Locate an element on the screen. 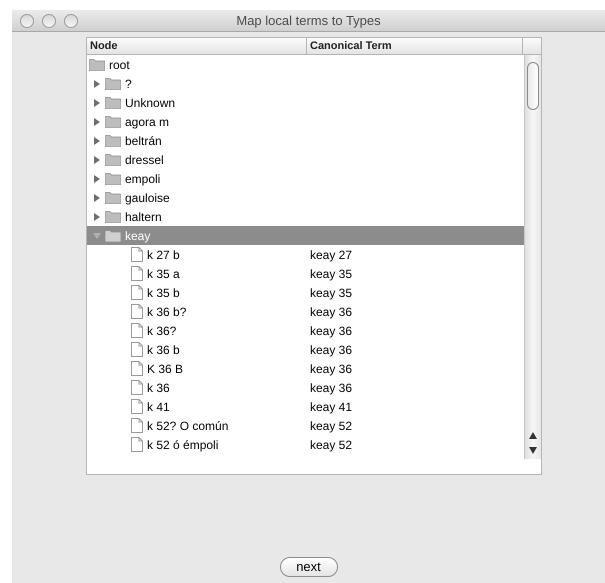 The height and width of the screenshot is (583, 605). term-cell-text: keay 27 is located at coordinates (330, 255).